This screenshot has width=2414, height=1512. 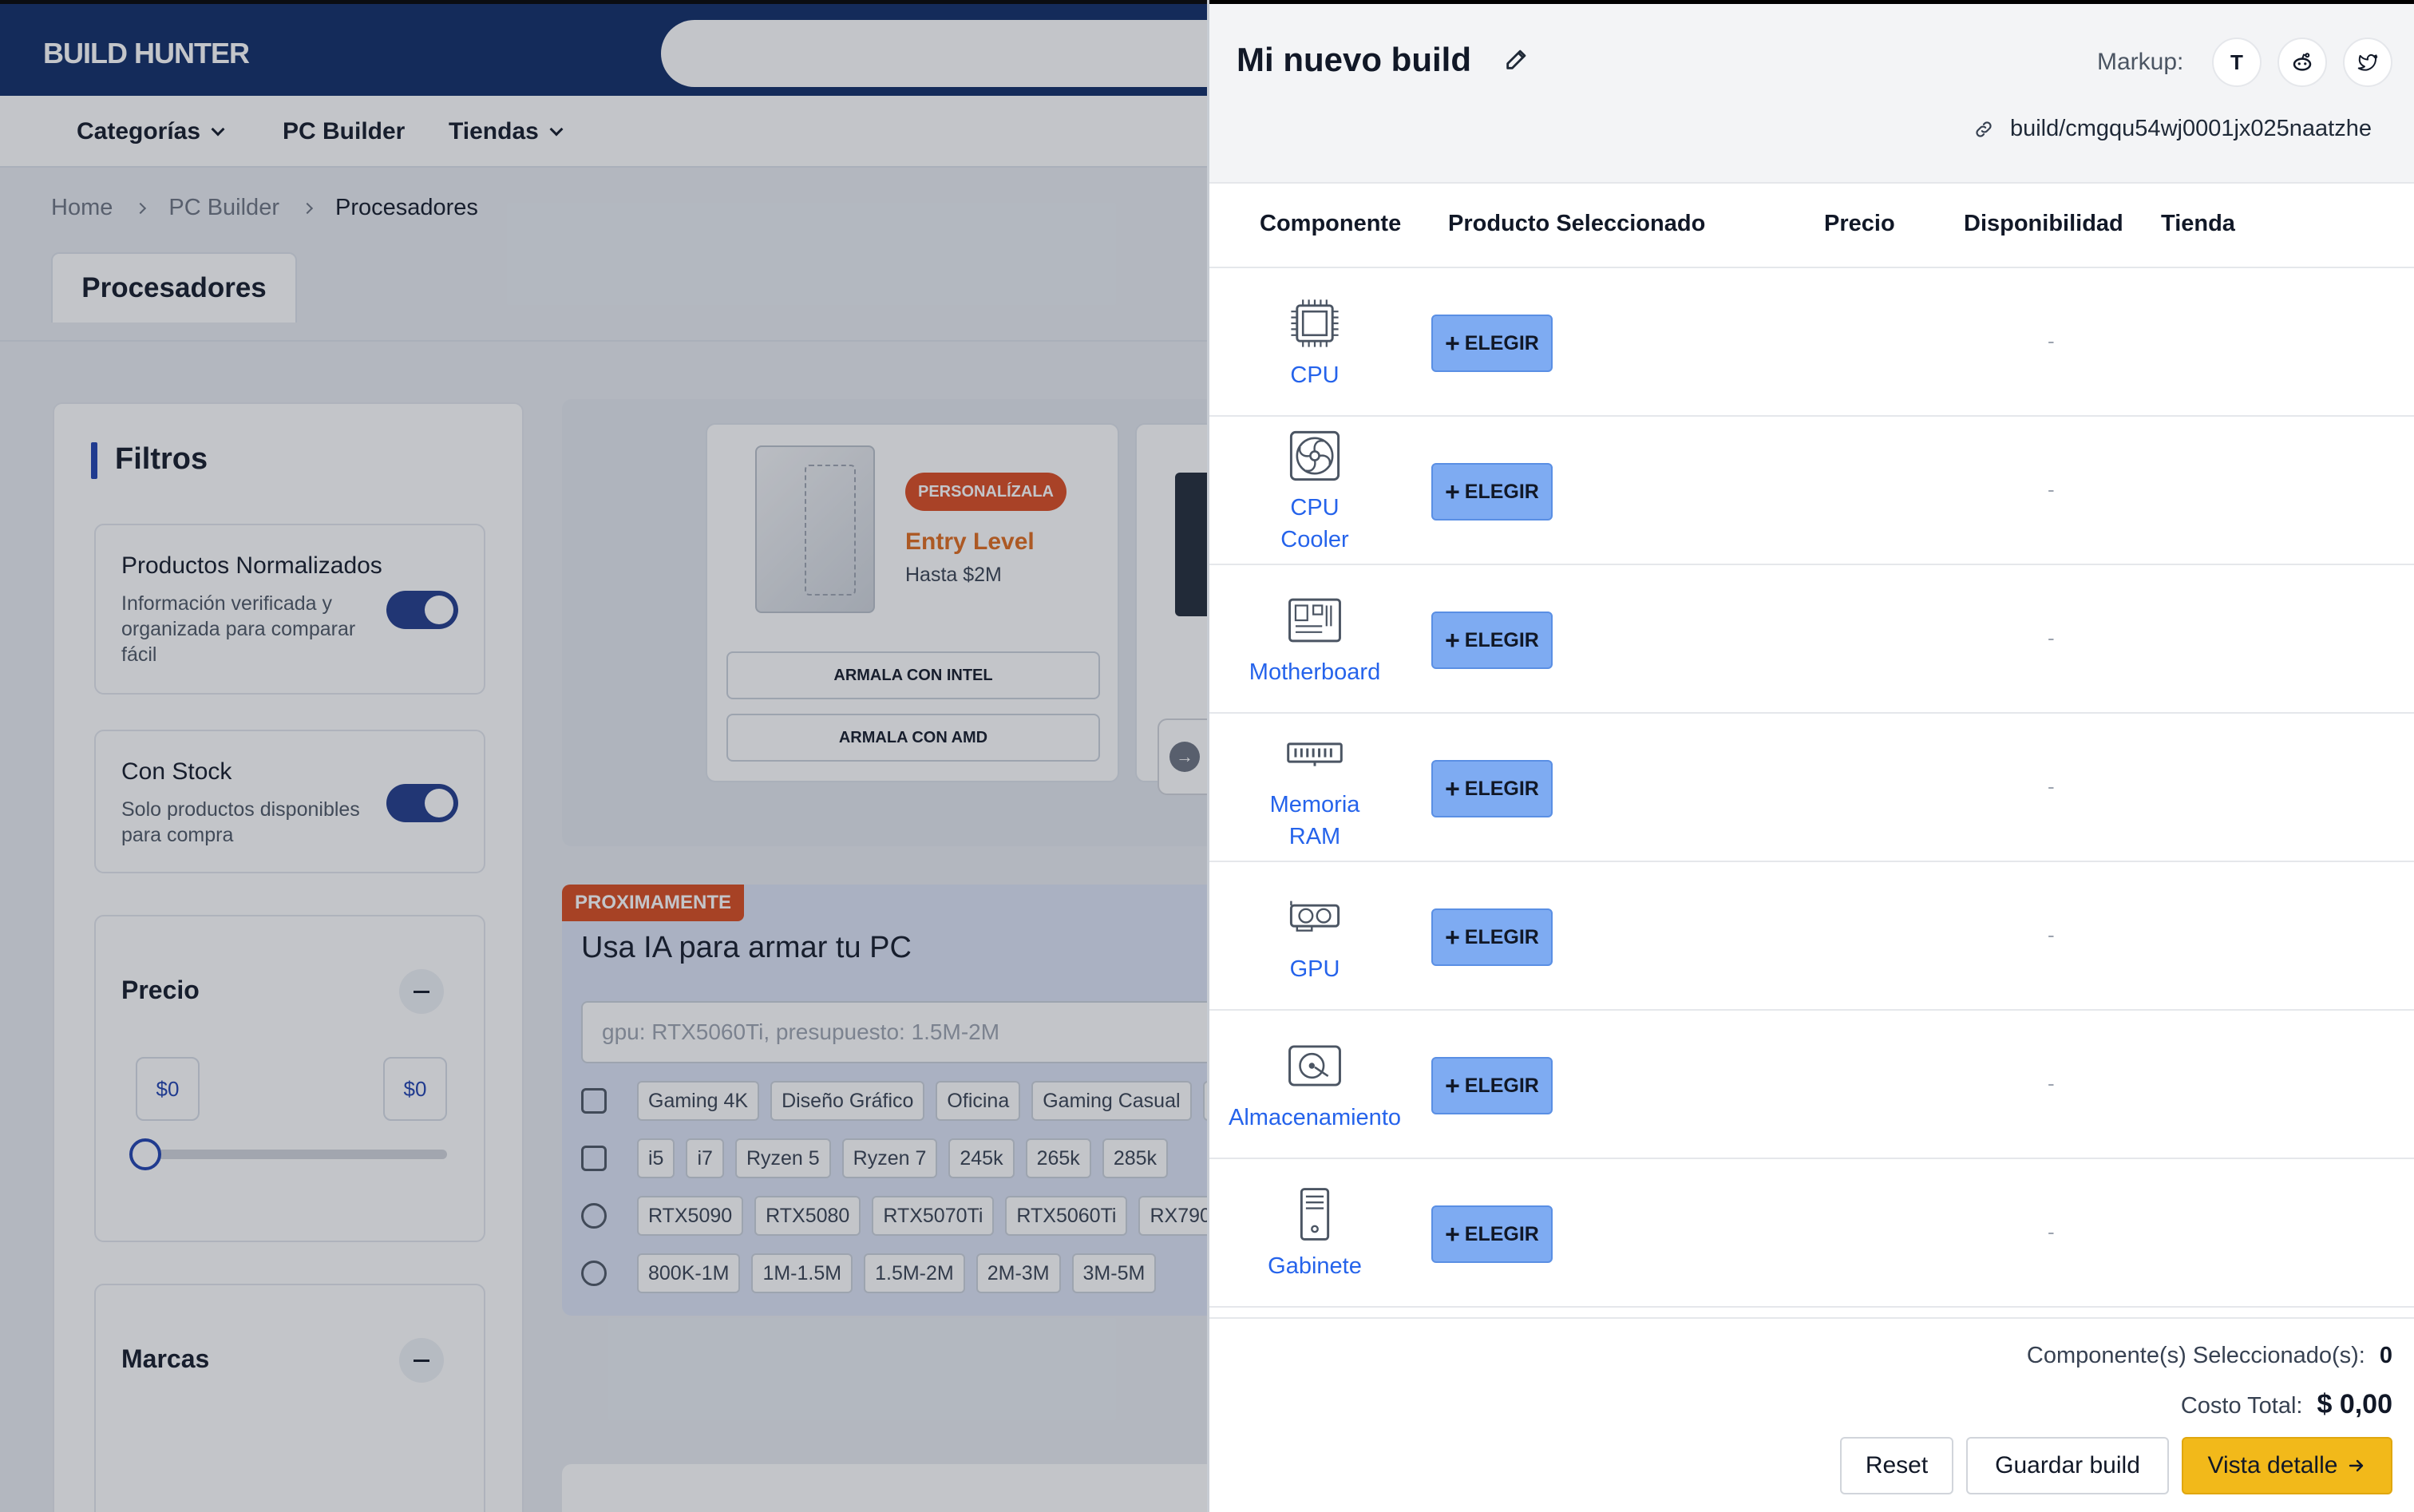 I want to click on elegir-storage-button: + ELEGIR, so click(x=1492, y=1085).